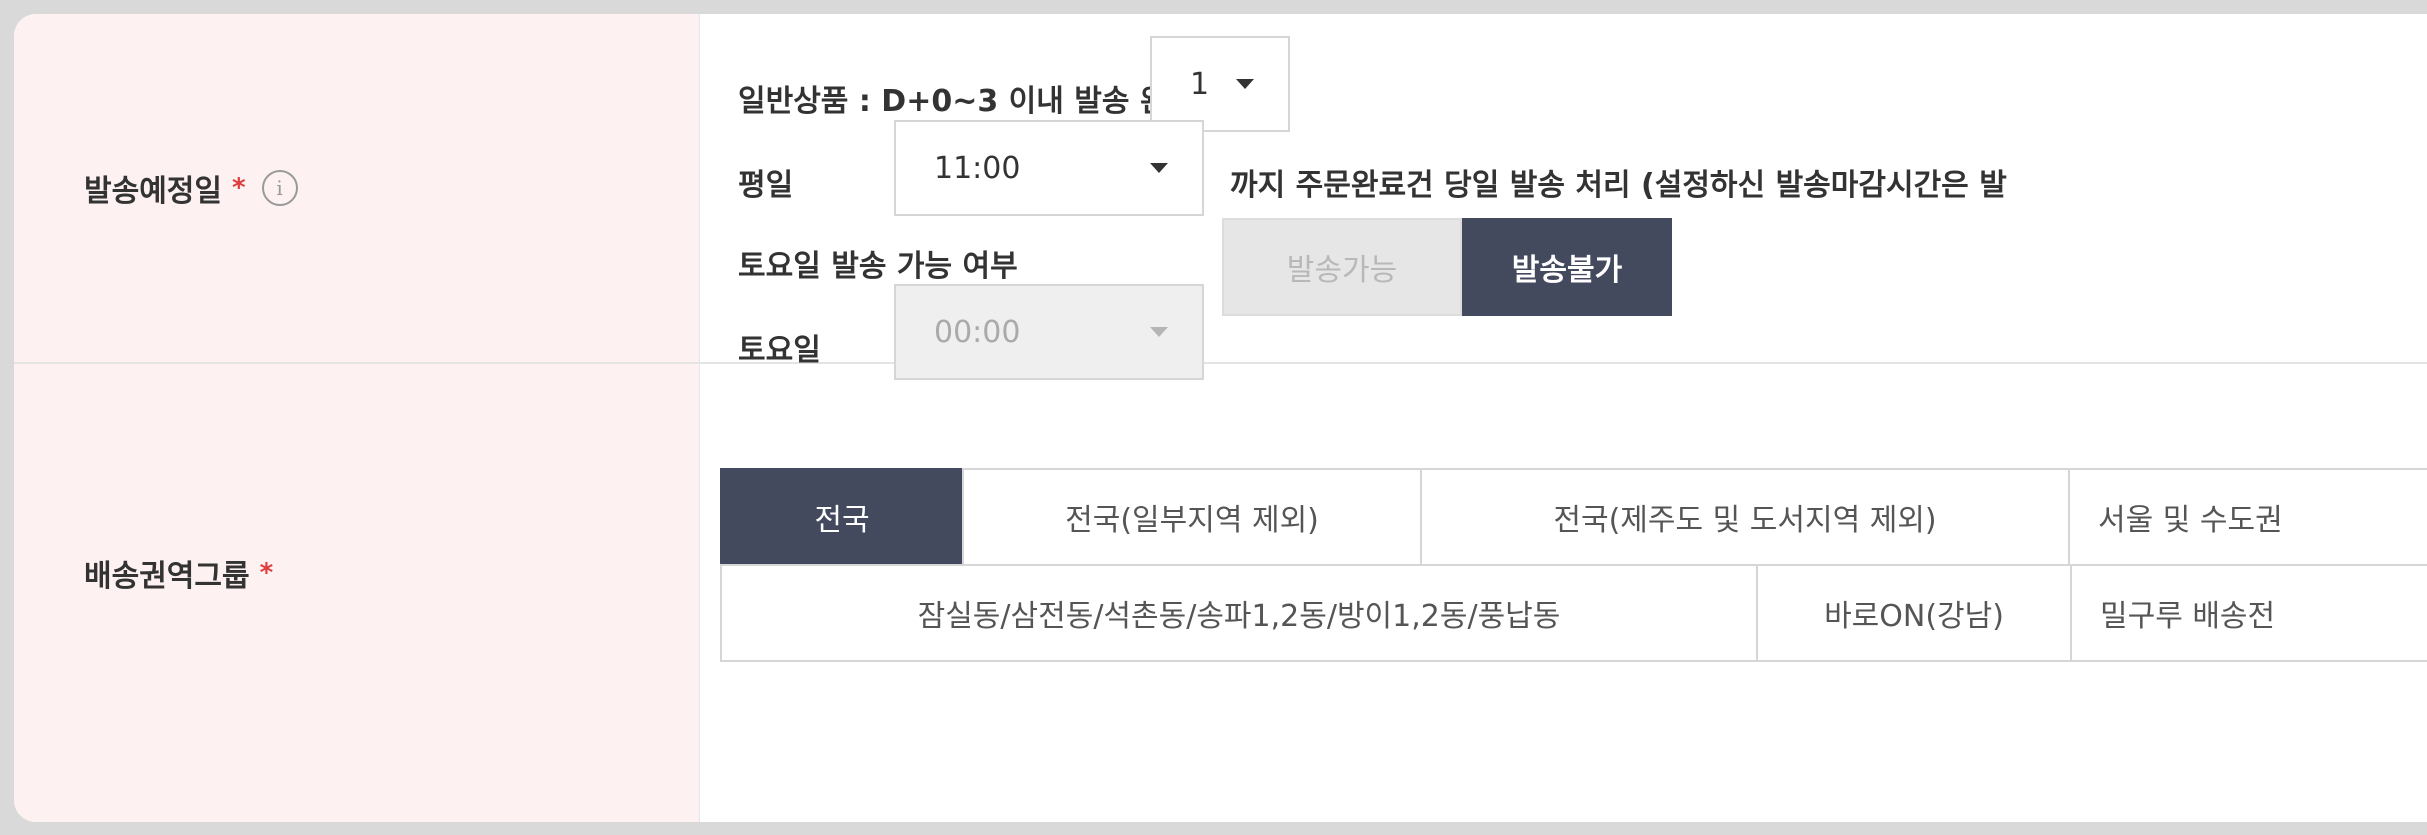  I want to click on saturday-available-option: 발송가능, so click(1342, 267).